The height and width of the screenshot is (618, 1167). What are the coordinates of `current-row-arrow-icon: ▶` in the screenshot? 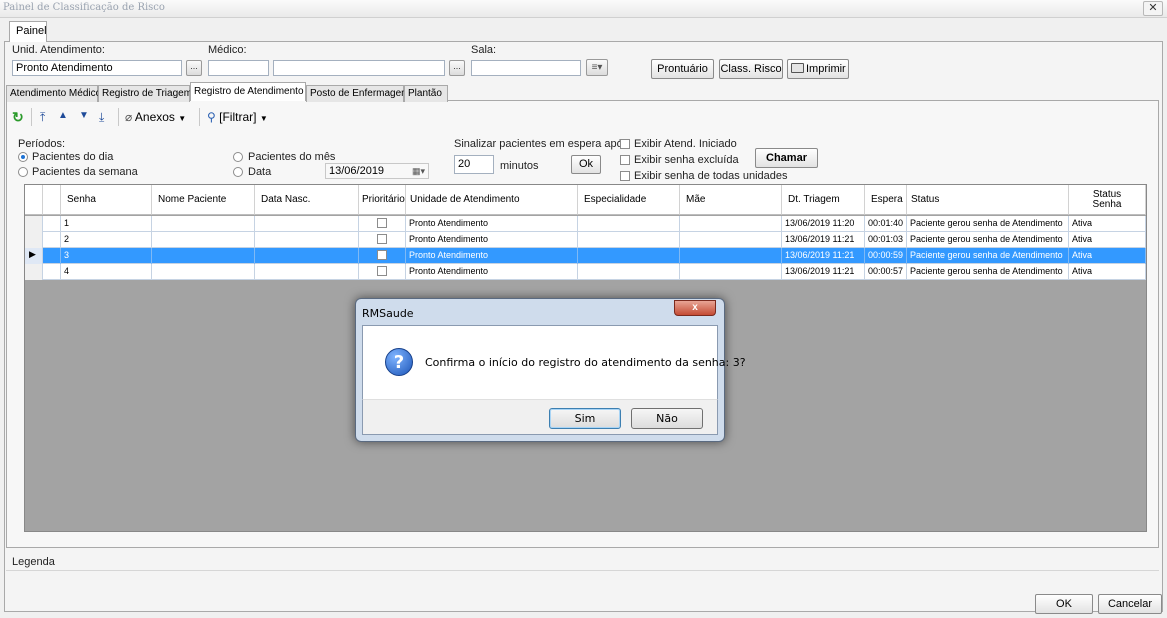 It's located at (32, 254).